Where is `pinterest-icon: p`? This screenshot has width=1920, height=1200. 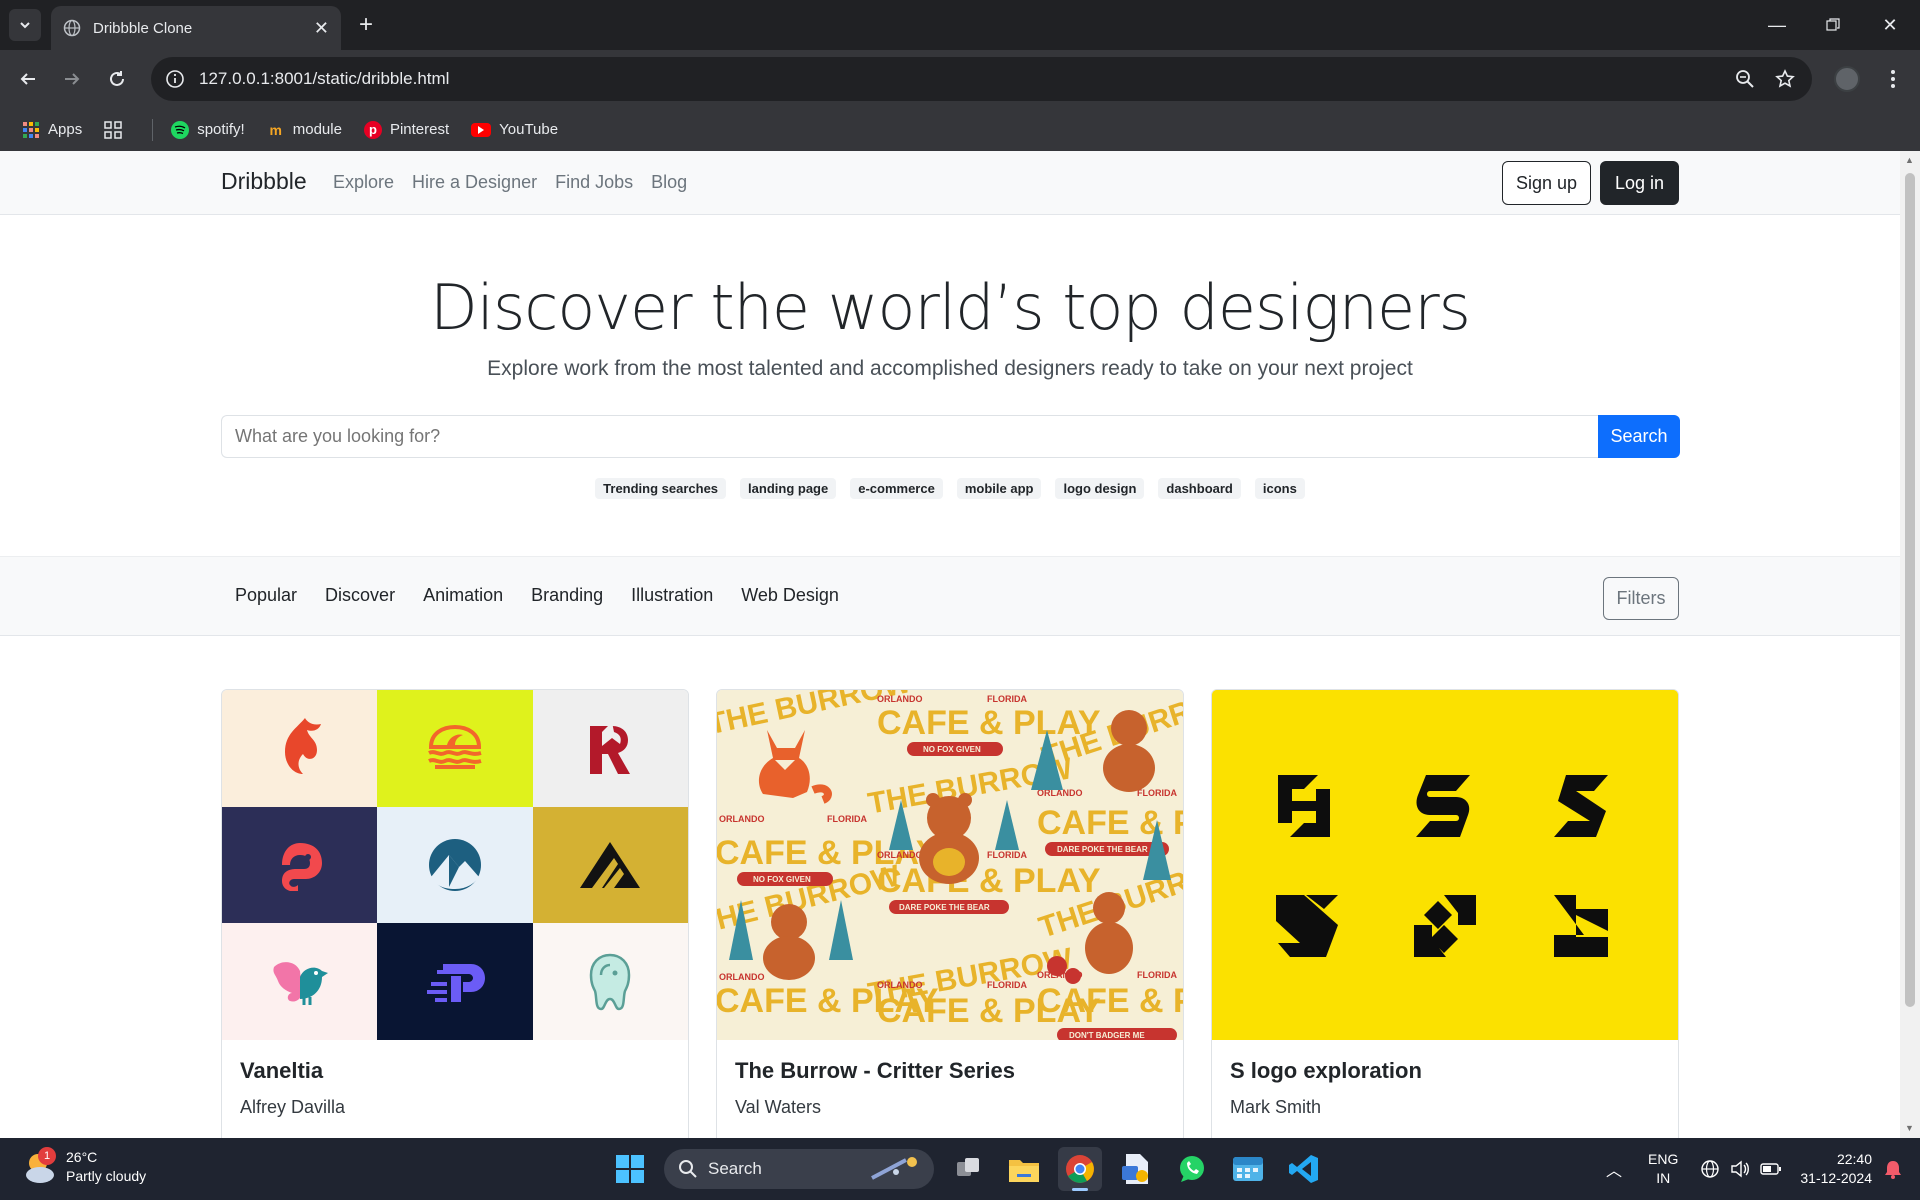 pinterest-icon: p is located at coordinates (372, 129).